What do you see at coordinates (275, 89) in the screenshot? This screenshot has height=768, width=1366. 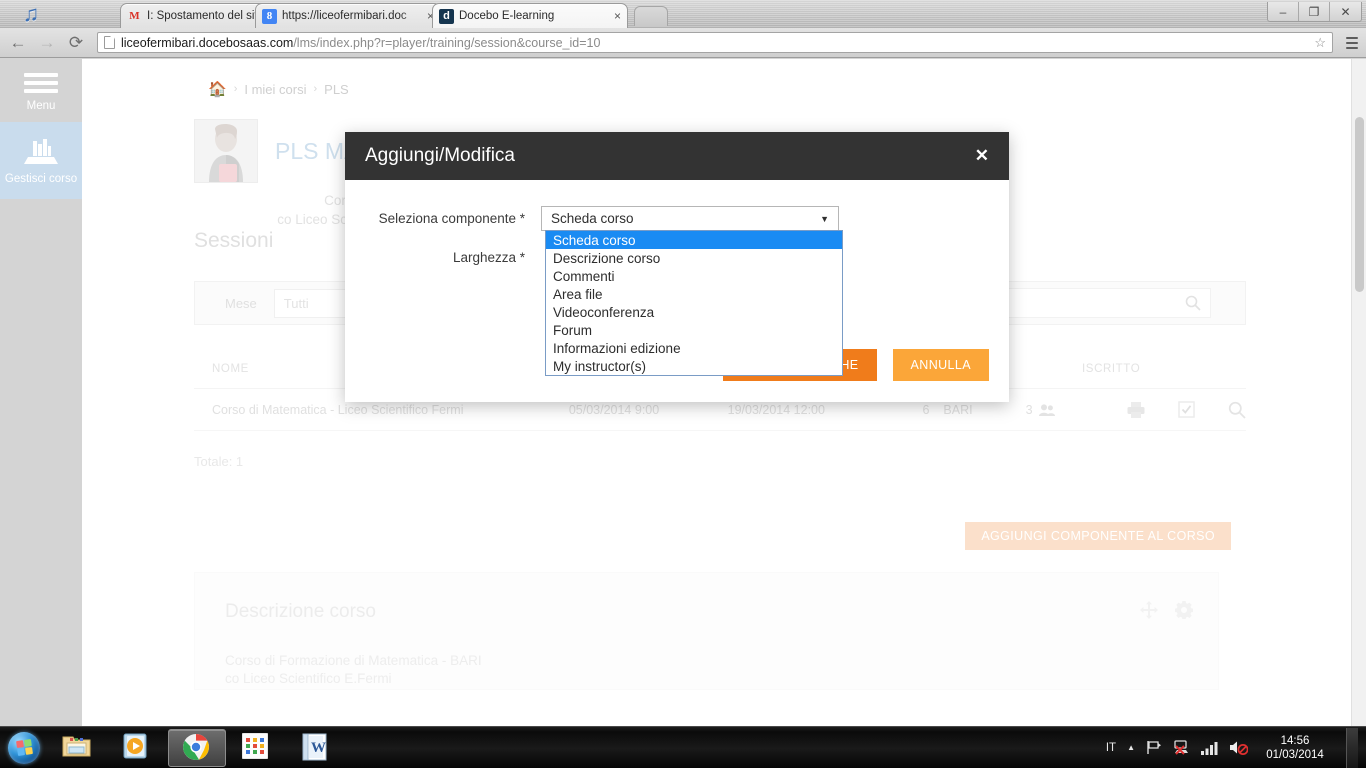 I see `breadcrumb-item-miei-corsi: I miei corsi` at bounding box center [275, 89].